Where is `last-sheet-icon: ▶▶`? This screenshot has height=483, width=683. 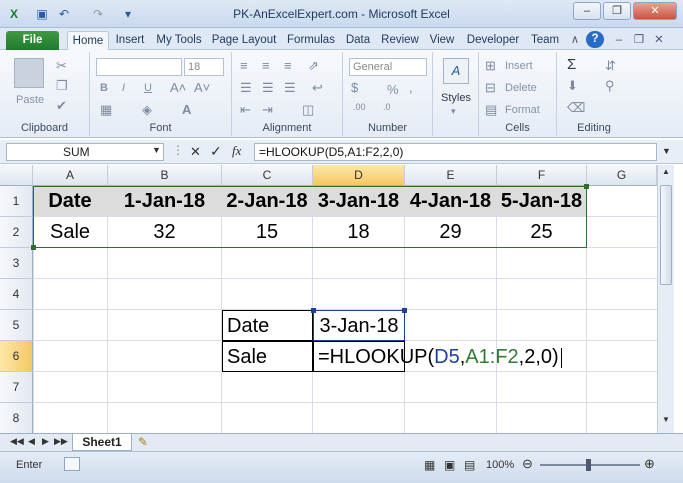 last-sheet-icon: ▶▶ is located at coordinates (61, 441).